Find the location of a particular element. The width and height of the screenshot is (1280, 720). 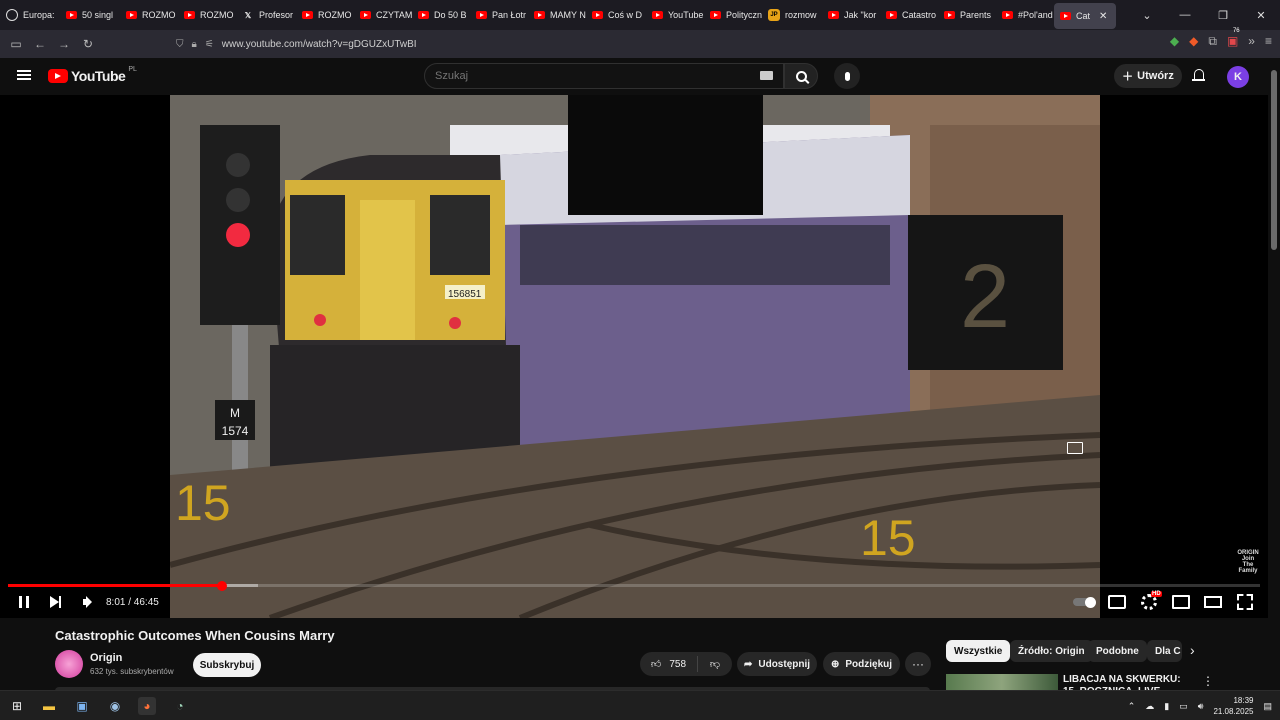

browser-tab: Polityczn is located at coordinates (733, 15).